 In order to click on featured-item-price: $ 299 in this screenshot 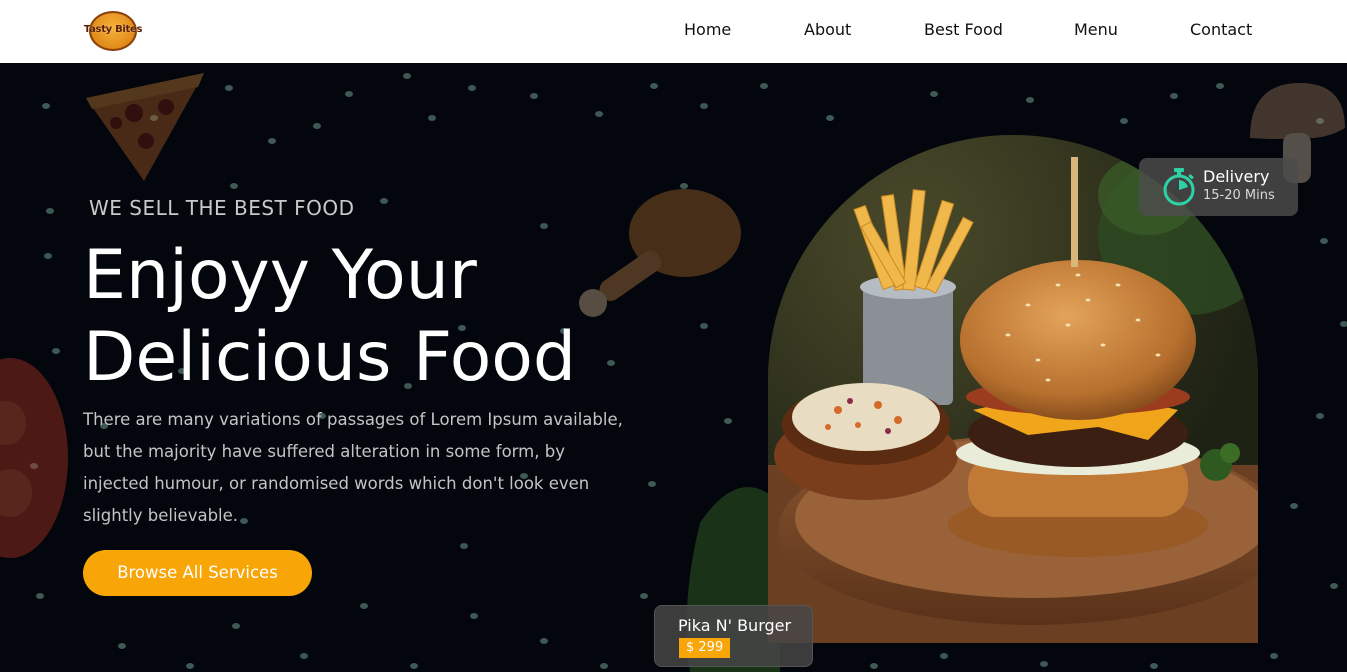, I will do `click(705, 648)`.